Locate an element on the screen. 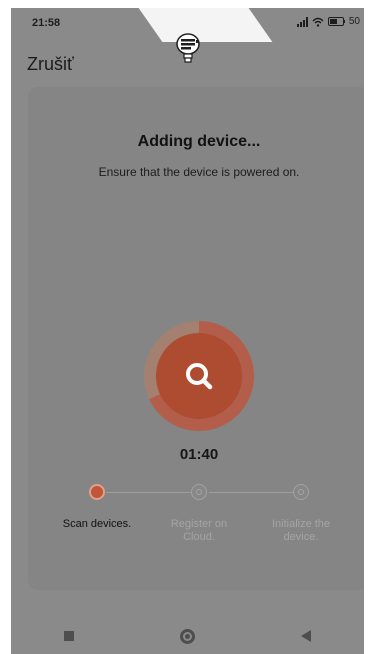  recent-apps-button is located at coordinates (69, 636).